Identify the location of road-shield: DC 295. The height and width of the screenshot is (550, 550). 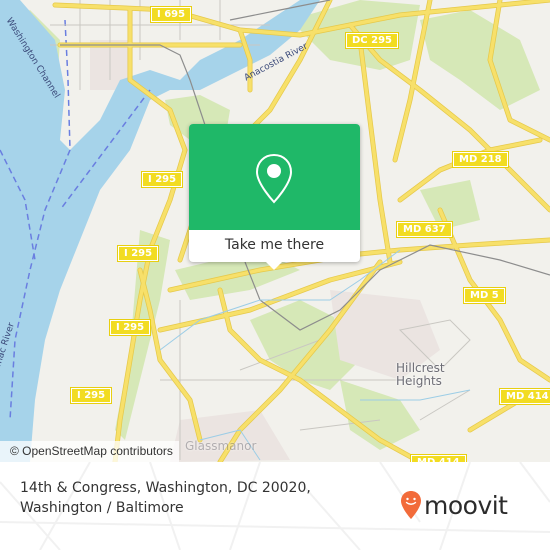
(372, 40).